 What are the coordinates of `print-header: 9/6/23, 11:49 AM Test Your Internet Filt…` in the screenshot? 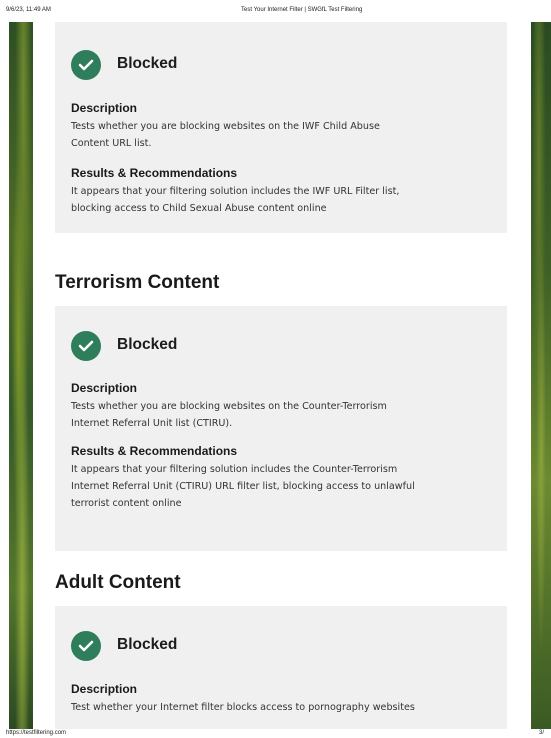 It's located at (275, 11).